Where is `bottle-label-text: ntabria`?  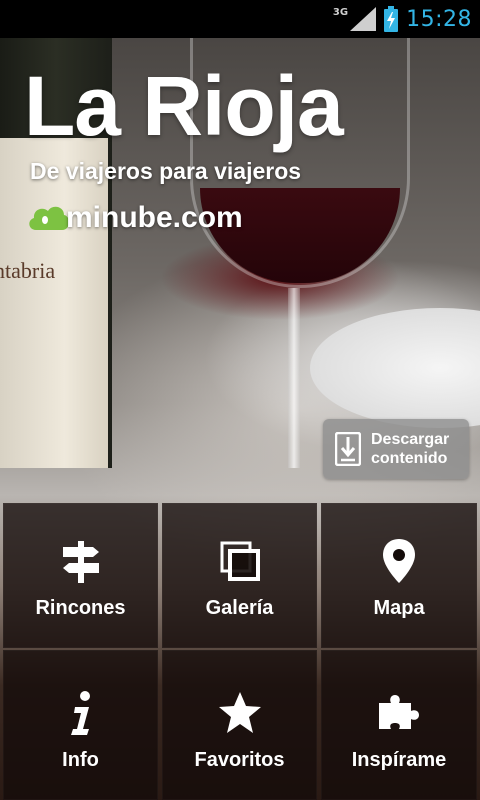 bottle-label-text: ntabria is located at coordinates (28, 270).